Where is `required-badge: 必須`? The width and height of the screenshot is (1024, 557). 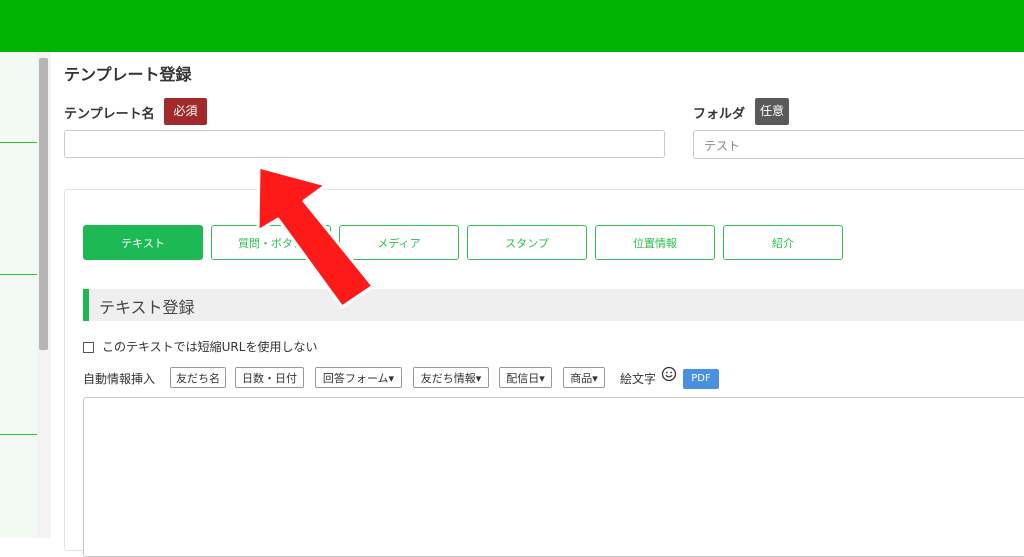 required-badge: 必須 is located at coordinates (185, 111).